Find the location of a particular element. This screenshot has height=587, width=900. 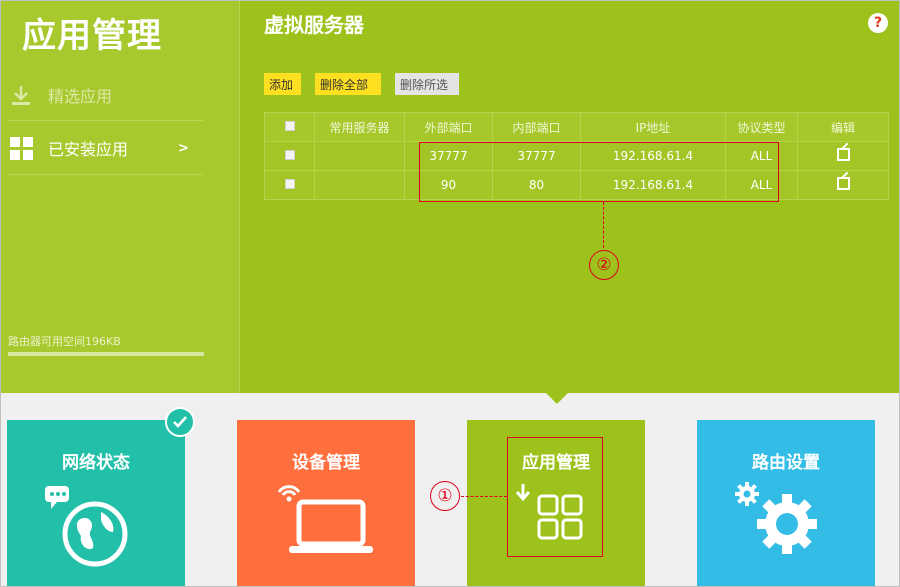

column-header: IP地址 is located at coordinates (653, 127).